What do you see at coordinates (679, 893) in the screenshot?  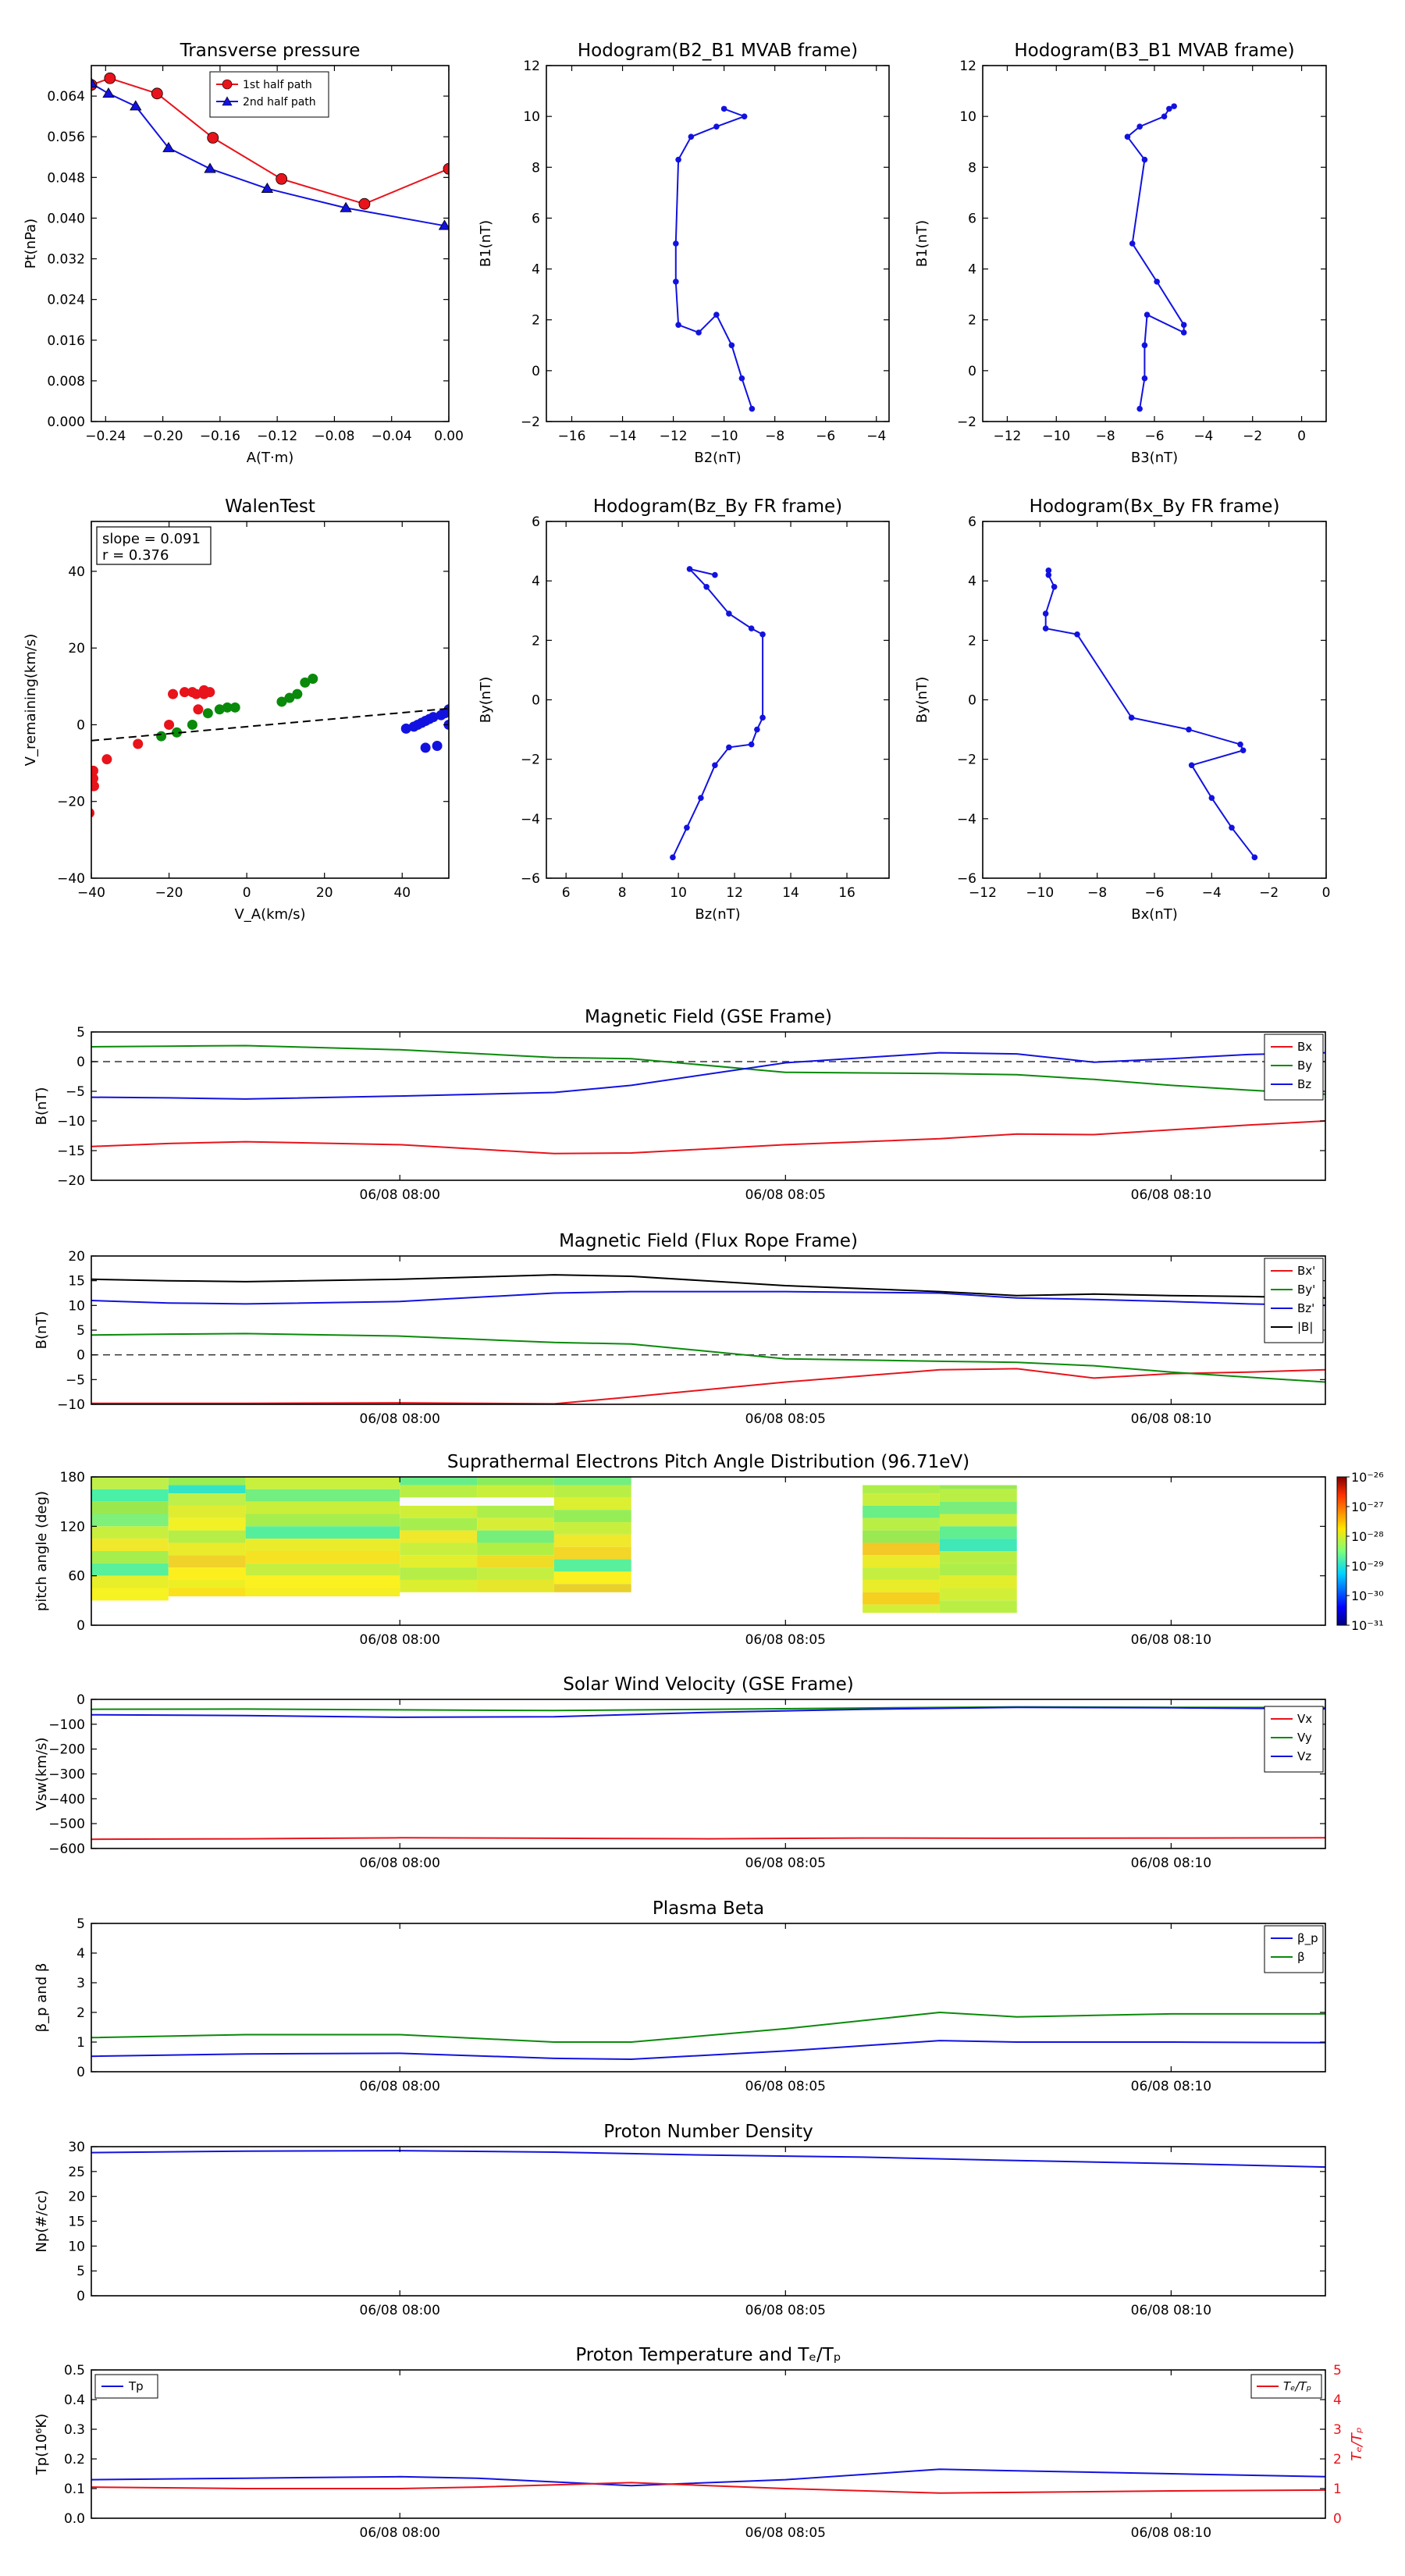 I see `x-tick-label: 10` at bounding box center [679, 893].